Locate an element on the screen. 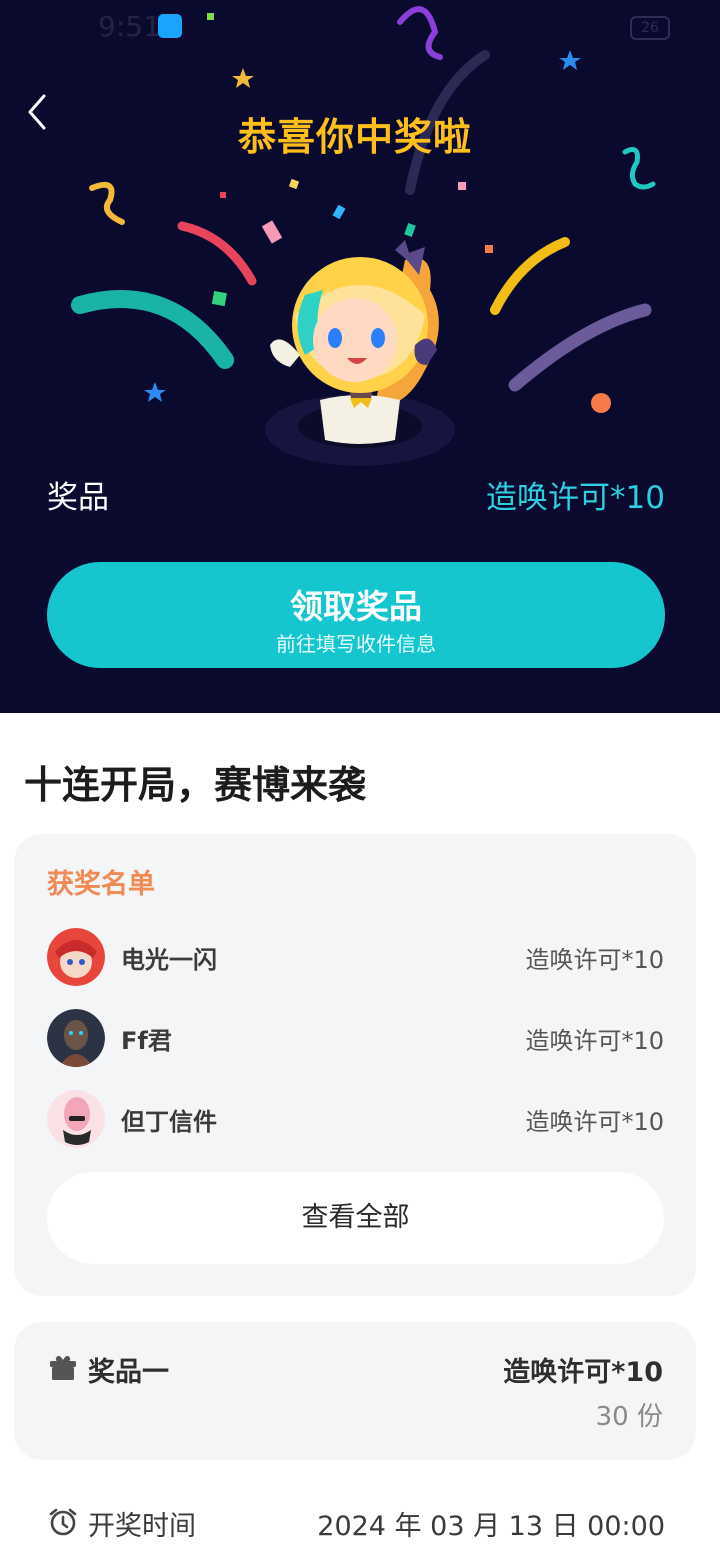  draw-time-row: 开奖时间 2024 年 03 月 13 日 00:00 is located at coordinates (356, 1522).